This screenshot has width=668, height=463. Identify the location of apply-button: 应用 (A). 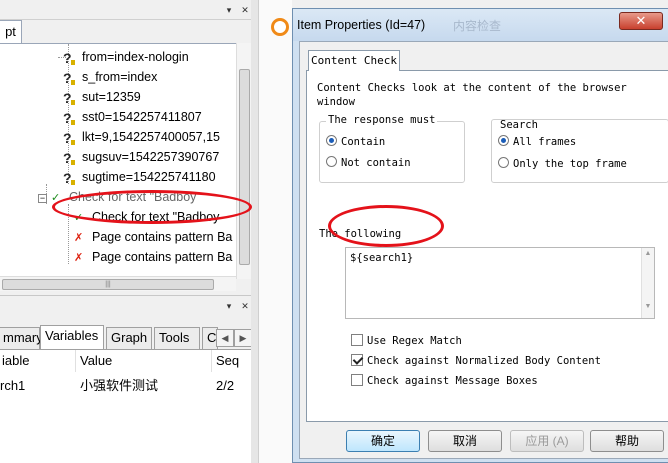
(547, 441).